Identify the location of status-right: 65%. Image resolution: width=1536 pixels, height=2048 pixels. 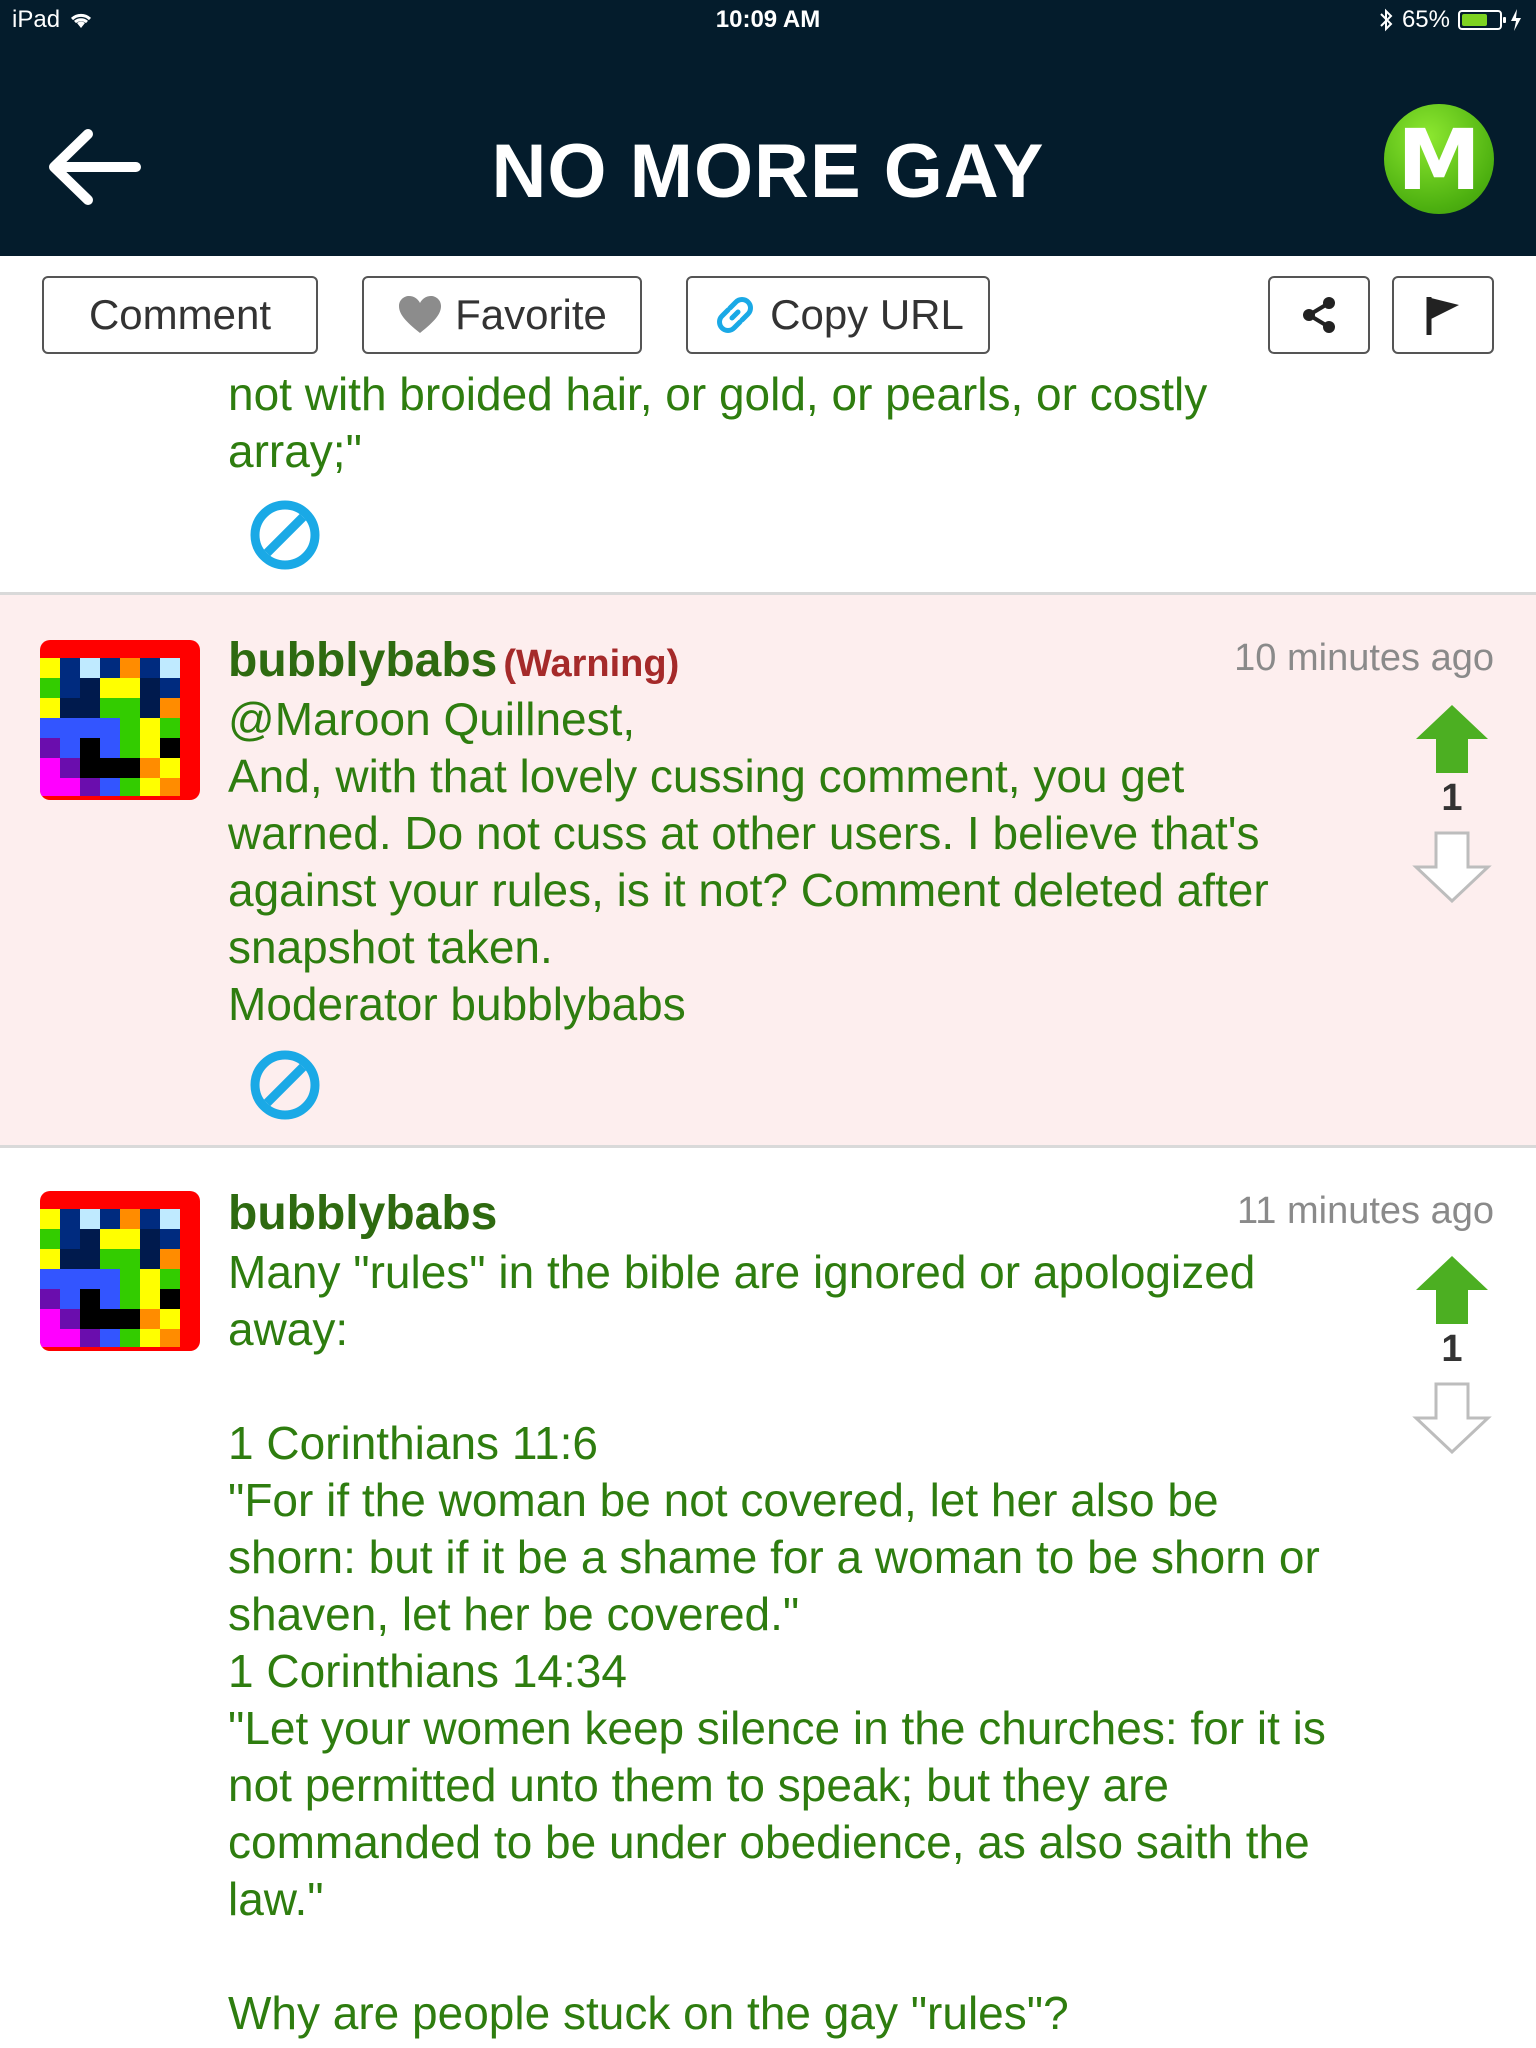
(1450, 20).